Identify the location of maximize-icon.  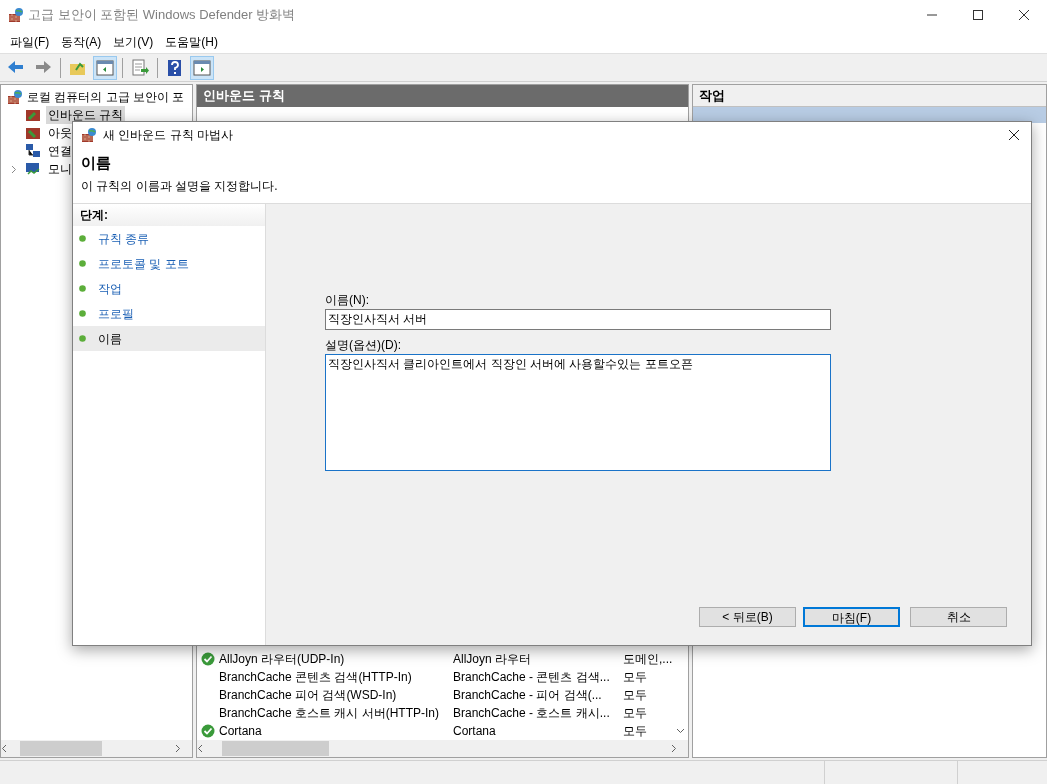
(978, 15).